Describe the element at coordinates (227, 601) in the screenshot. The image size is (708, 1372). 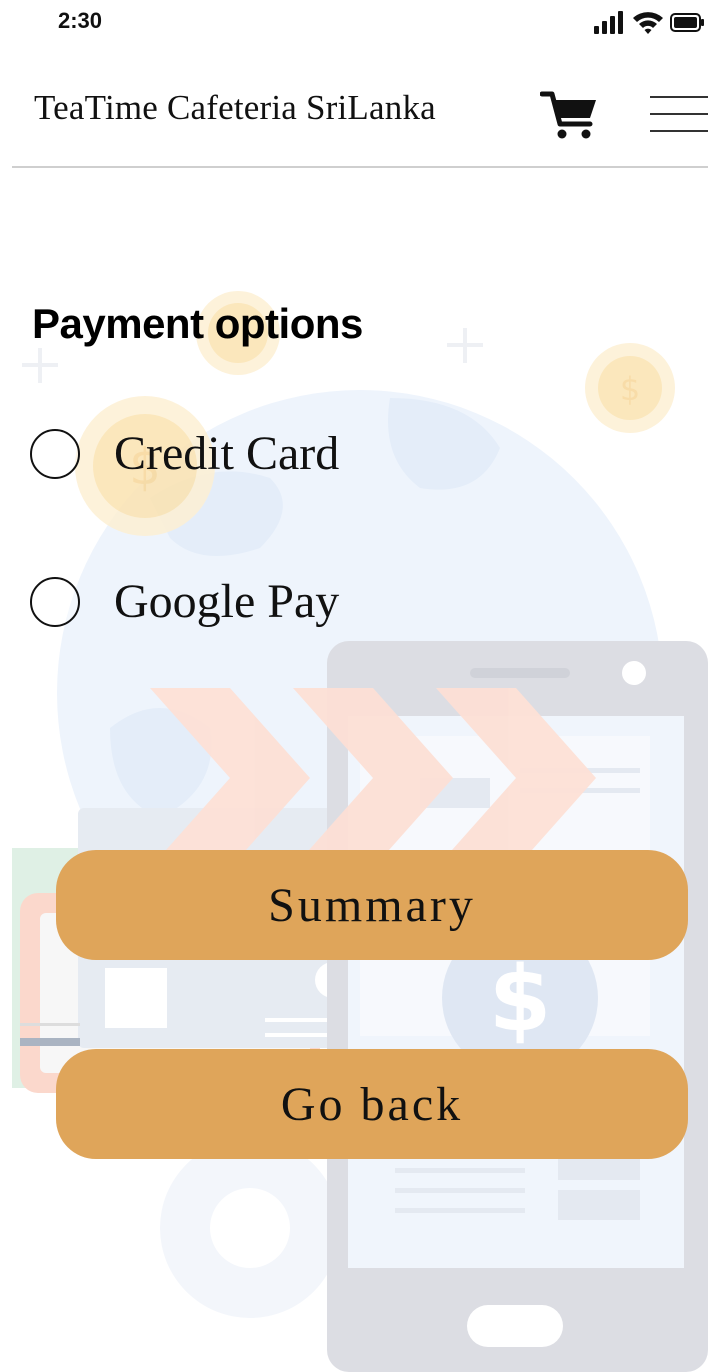
I see `radio-label: Google Pay` at that location.